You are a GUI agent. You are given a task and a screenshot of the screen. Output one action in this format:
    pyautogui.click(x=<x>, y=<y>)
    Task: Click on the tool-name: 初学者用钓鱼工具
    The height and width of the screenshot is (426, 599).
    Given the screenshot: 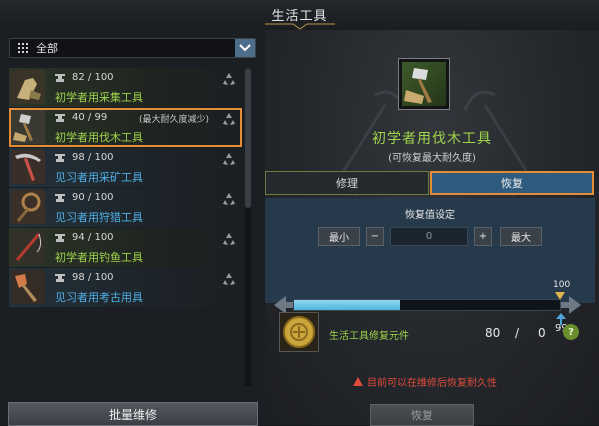 What is the action you would take?
    pyautogui.click(x=99, y=257)
    